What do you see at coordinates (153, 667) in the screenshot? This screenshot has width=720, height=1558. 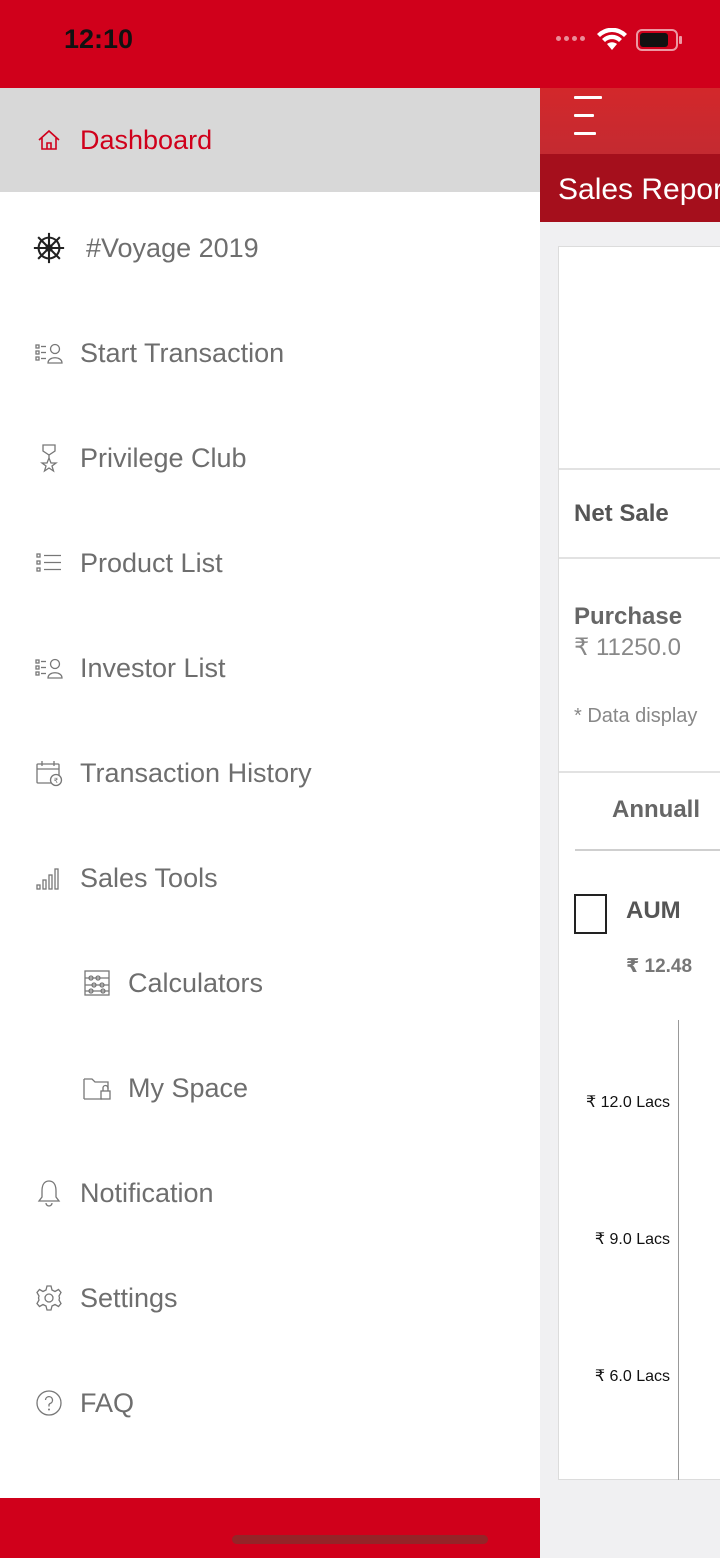 I see `menu-item-label: Investor List` at bounding box center [153, 667].